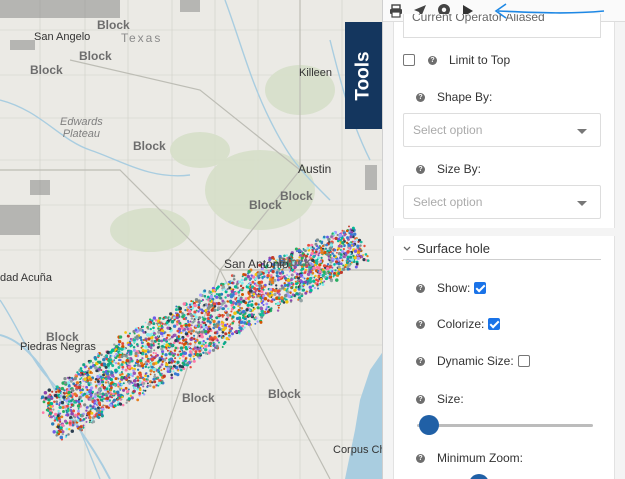 Image resolution: width=625 pixels, height=479 pixels. Describe the element at coordinates (420, 399) in the screenshot. I see `help-icon: ?` at that location.